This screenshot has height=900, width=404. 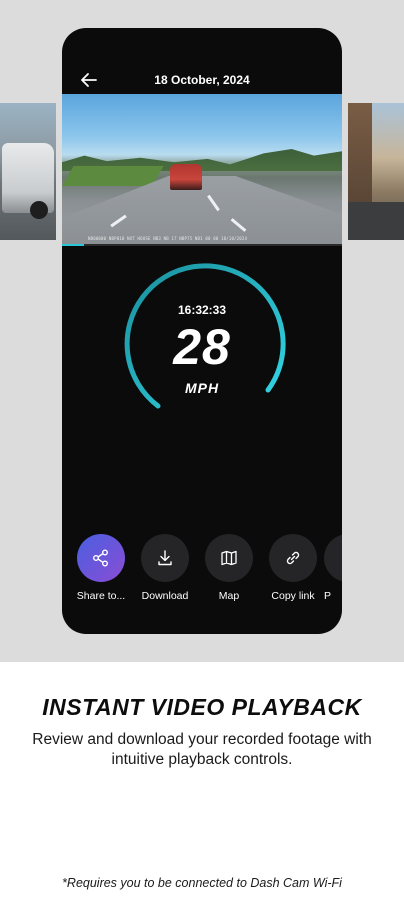 I want to click on link-icon, so click(x=293, y=558).